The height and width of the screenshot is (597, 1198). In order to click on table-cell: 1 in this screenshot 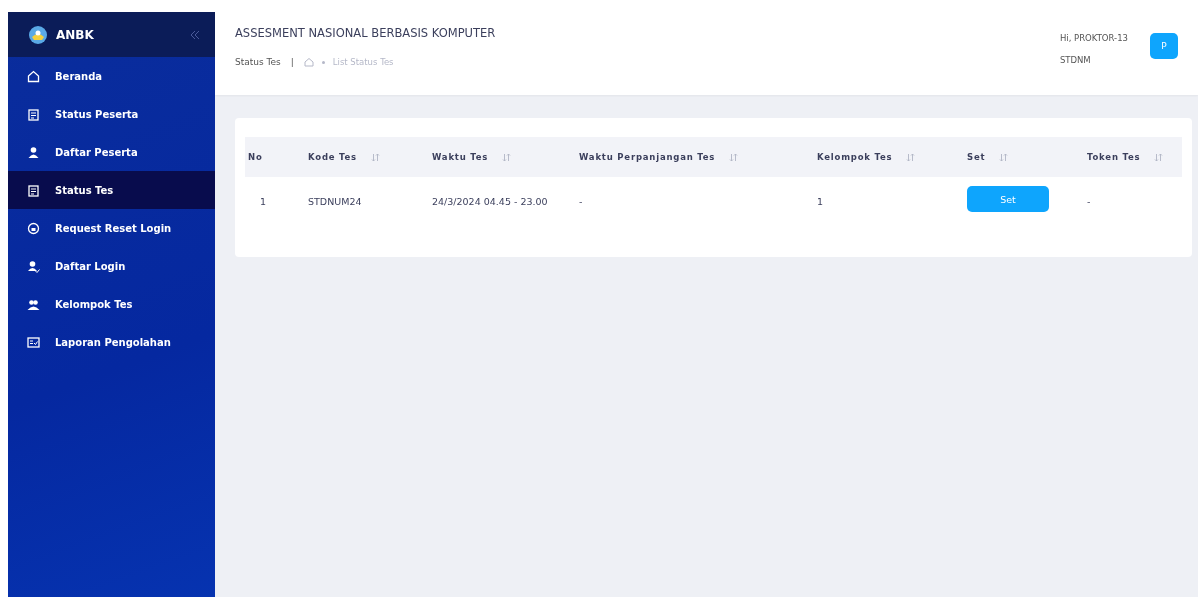, I will do `click(820, 201)`.